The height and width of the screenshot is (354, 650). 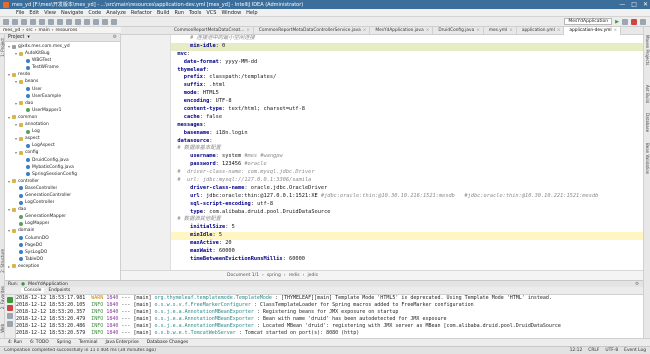 What do you see at coordinates (114, 21) in the screenshot?
I see `build-icon` at bounding box center [114, 21].